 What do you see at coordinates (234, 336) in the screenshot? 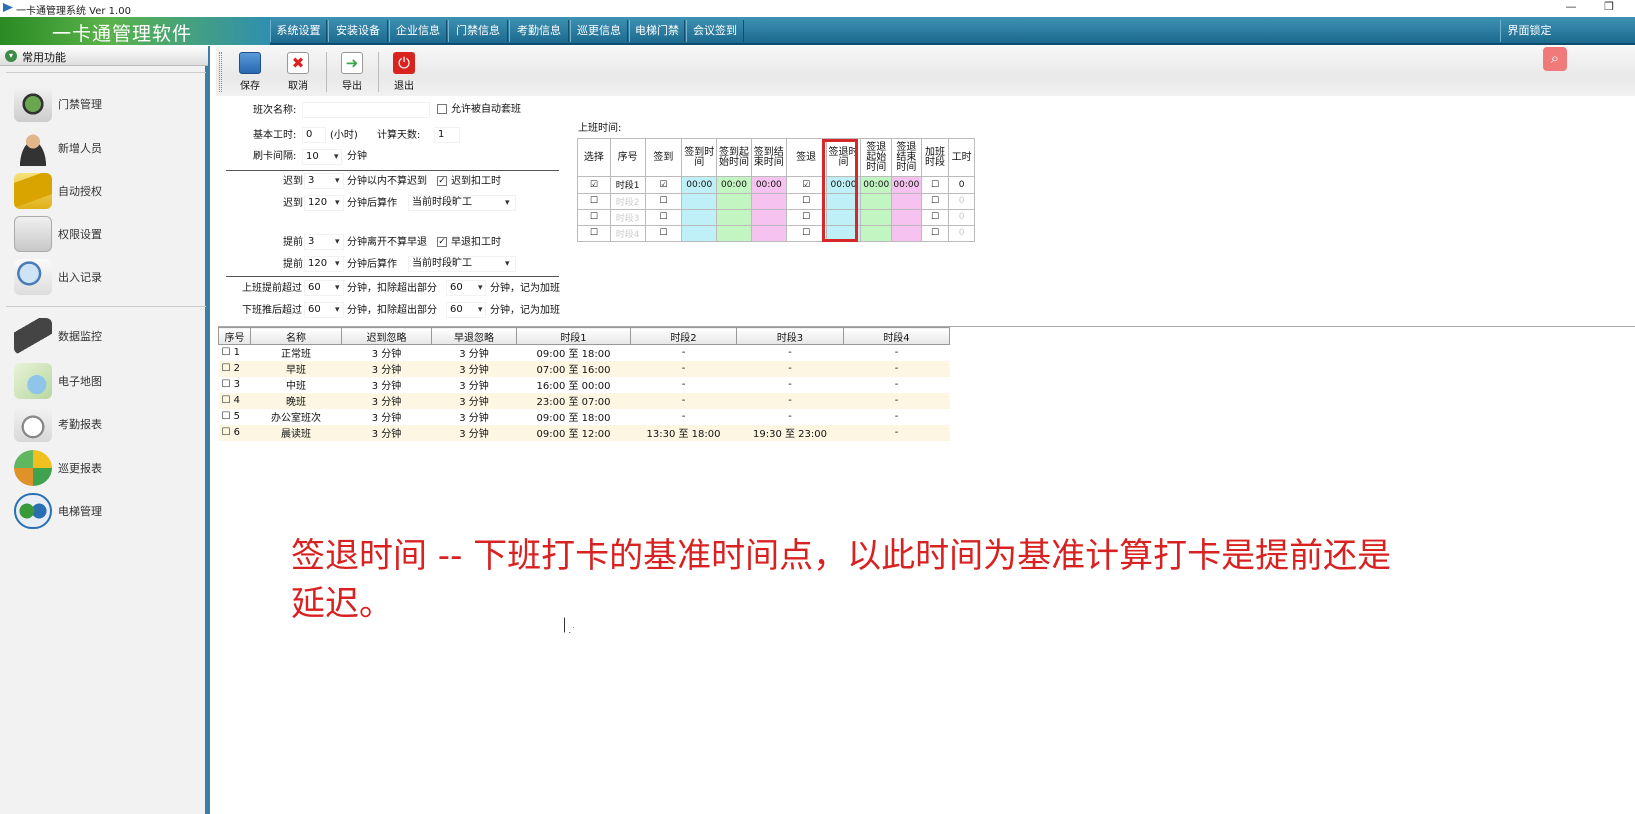
I see `col-header: 序号` at bounding box center [234, 336].